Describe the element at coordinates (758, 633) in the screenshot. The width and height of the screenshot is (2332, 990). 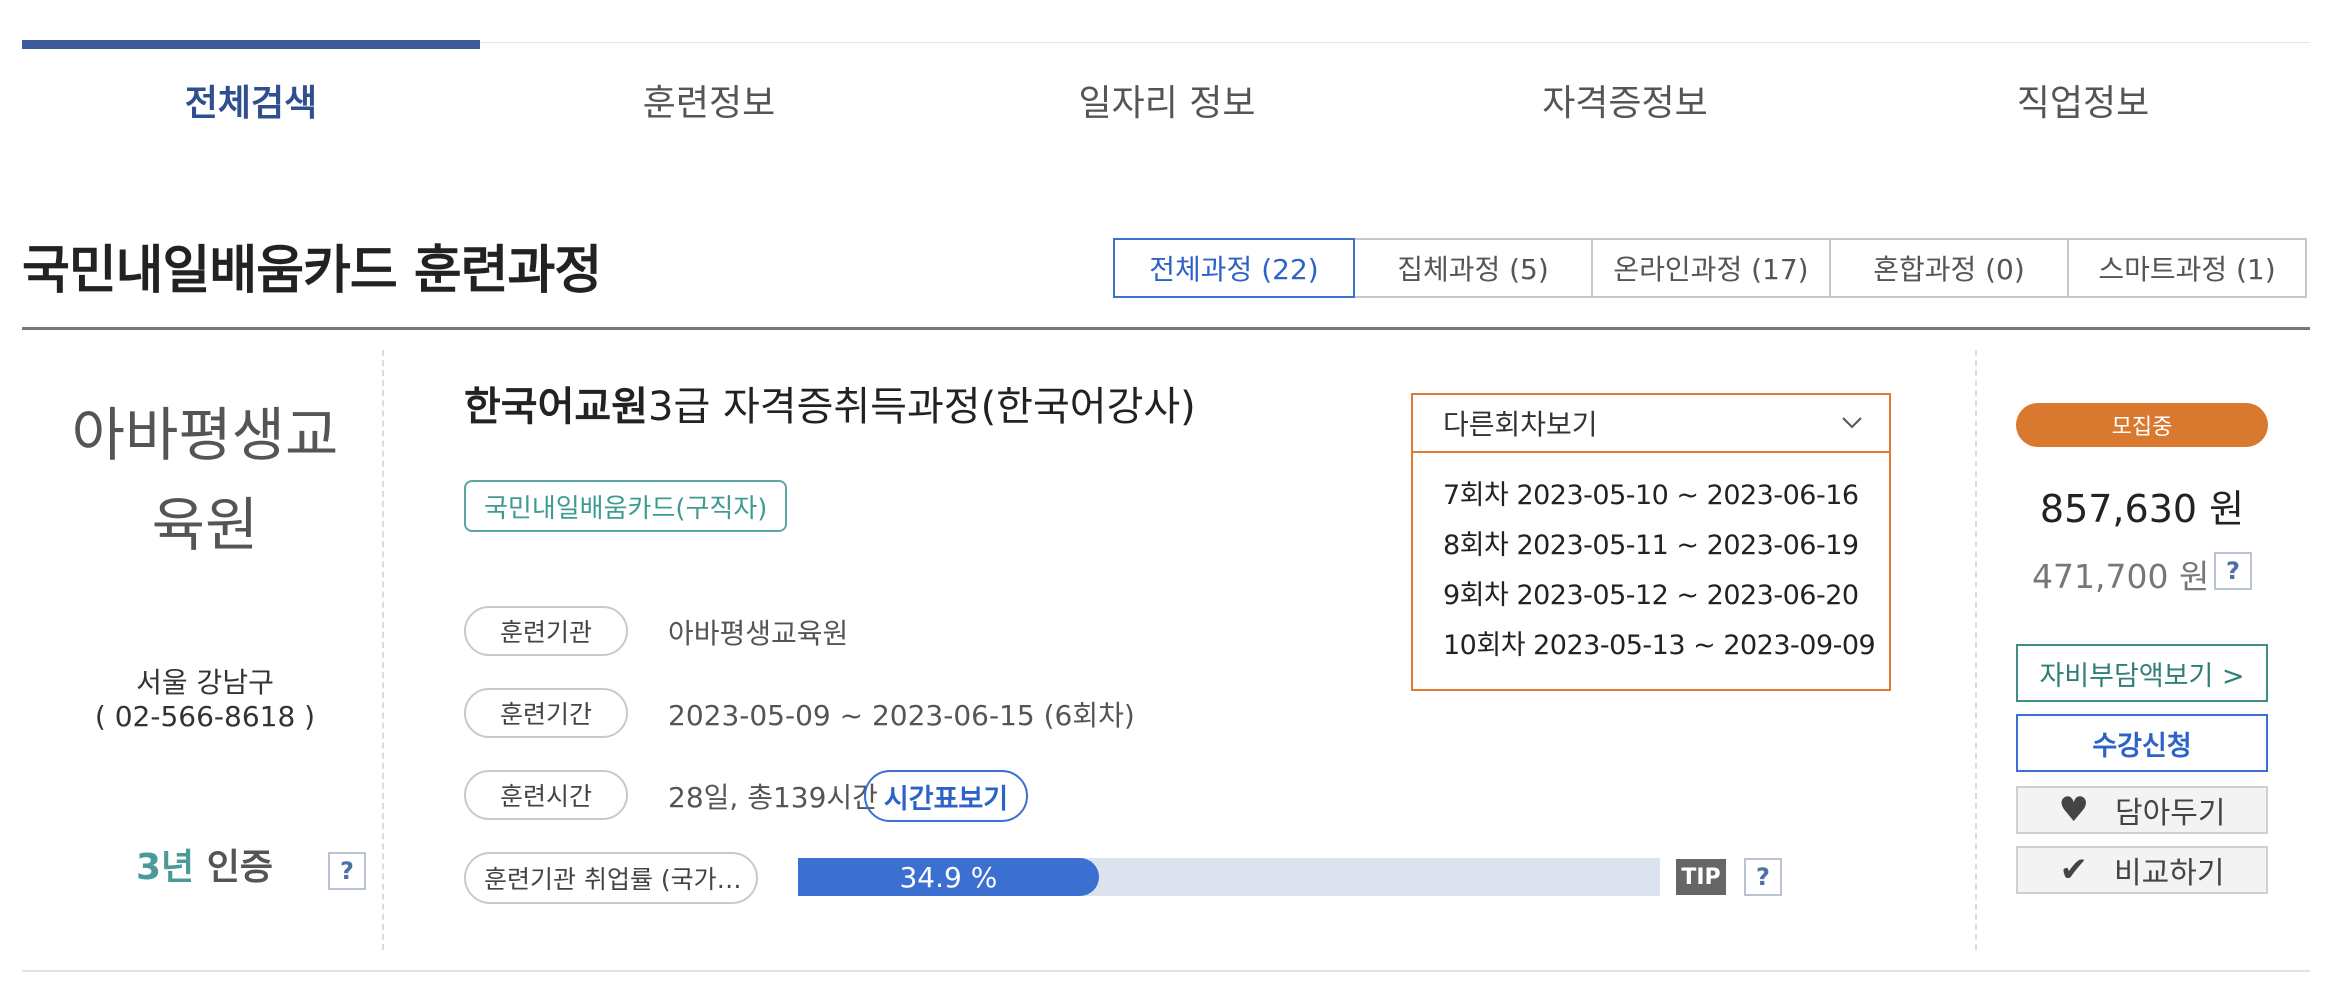
I see `institution-value: 아바평생교육원` at that location.